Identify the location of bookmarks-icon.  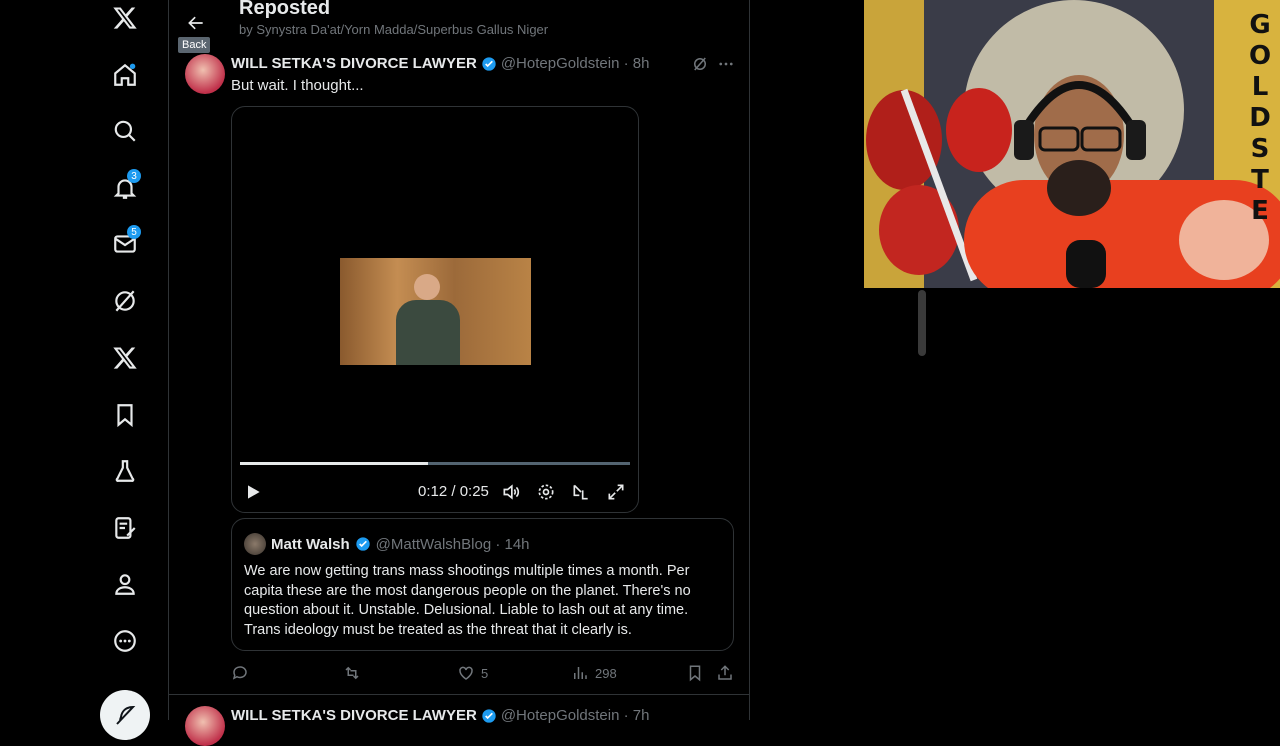
(125, 415).